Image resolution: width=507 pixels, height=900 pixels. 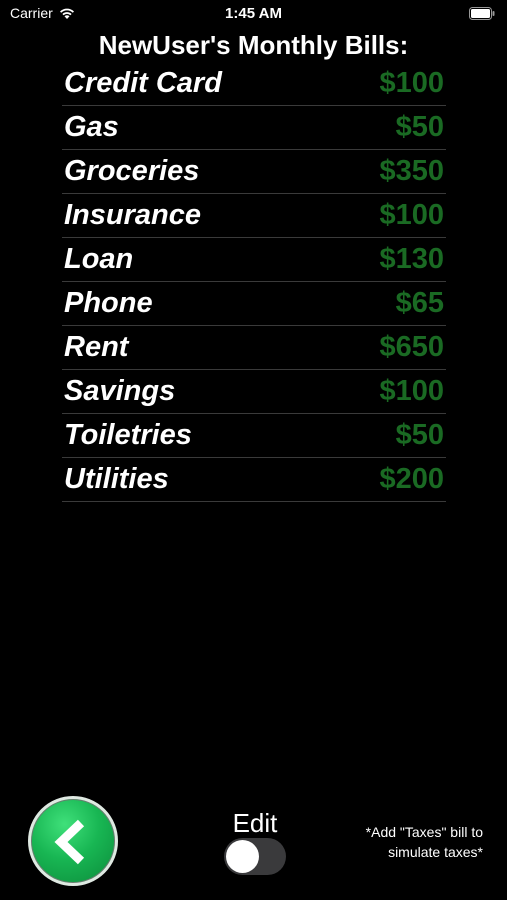 What do you see at coordinates (116, 479) in the screenshot?
I see `bill-name: Utilities` at bounding box center [116, 479].